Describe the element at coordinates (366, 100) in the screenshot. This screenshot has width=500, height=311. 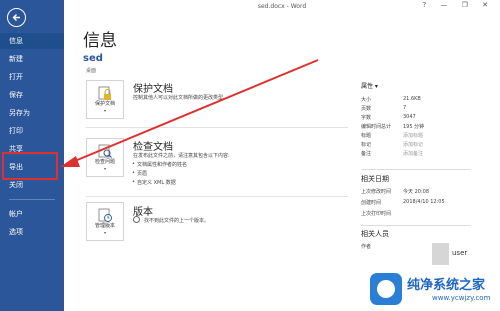
I see `property-label: 大小` at that location.